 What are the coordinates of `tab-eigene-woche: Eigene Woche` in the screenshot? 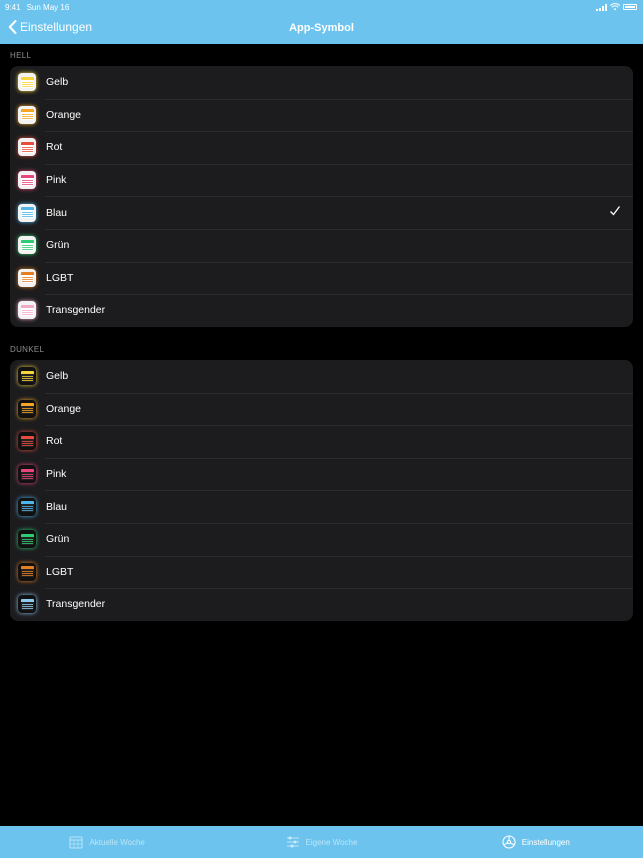 It's located at (321, 842).